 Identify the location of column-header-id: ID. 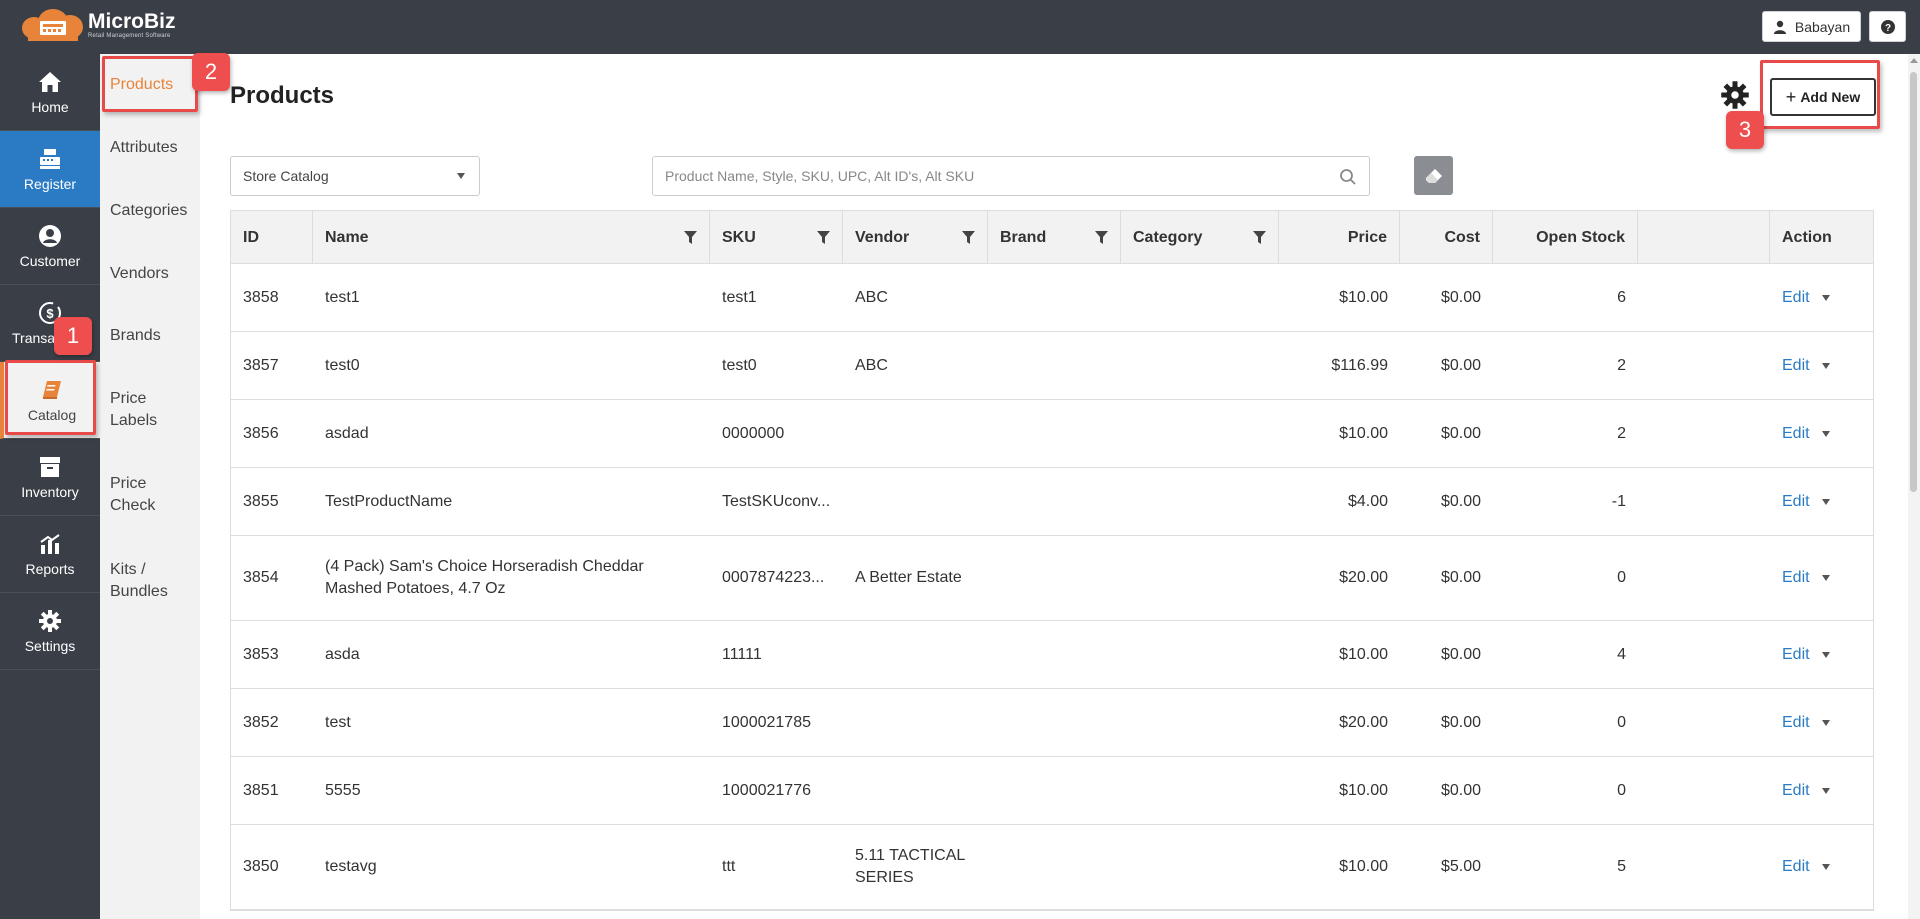
(272, 237).